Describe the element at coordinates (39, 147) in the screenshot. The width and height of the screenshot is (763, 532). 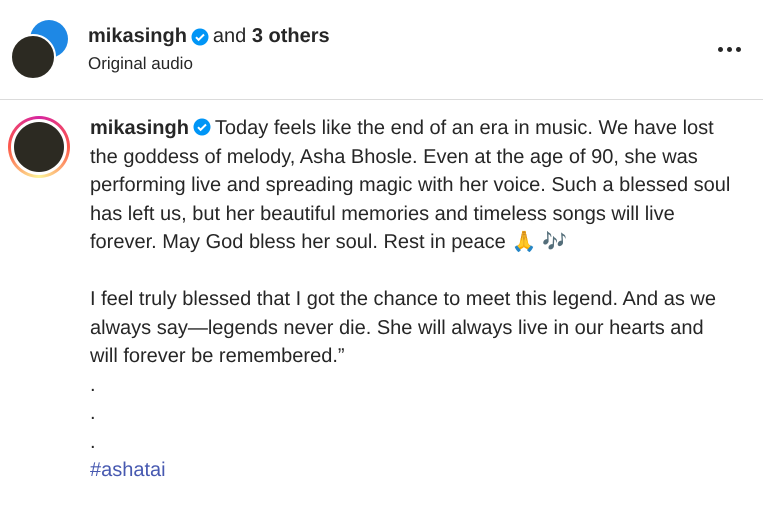
I see `avatar` at that location.